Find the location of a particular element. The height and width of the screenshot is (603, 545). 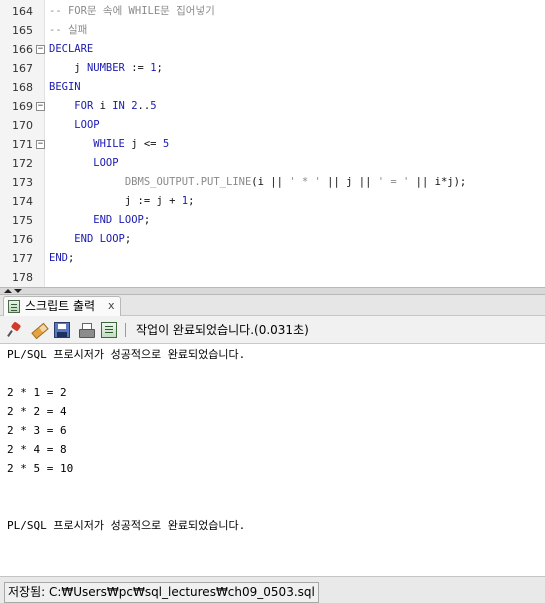

line-number: 177 is located at coordinates (22, 258).